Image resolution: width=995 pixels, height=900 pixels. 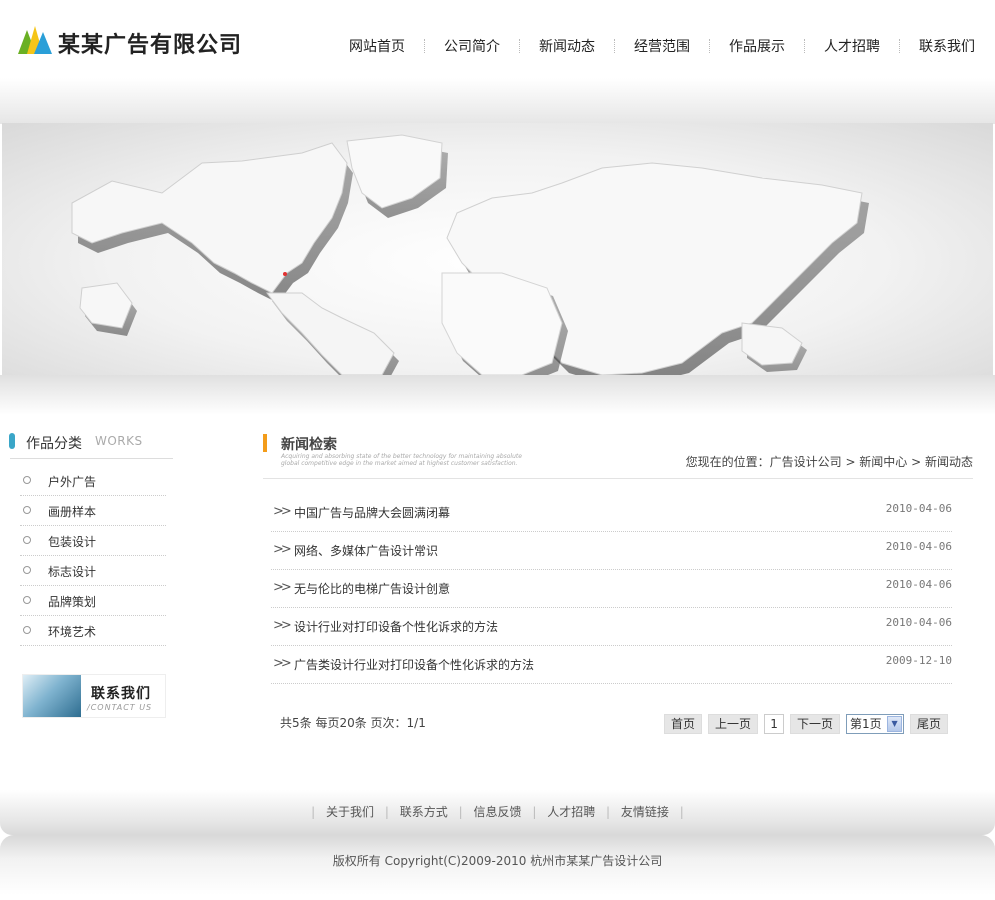 What do you see at coordinates (683, 724) in the screenshot?
I see `first-page-button: 首页` at bounding box center [683, 724].